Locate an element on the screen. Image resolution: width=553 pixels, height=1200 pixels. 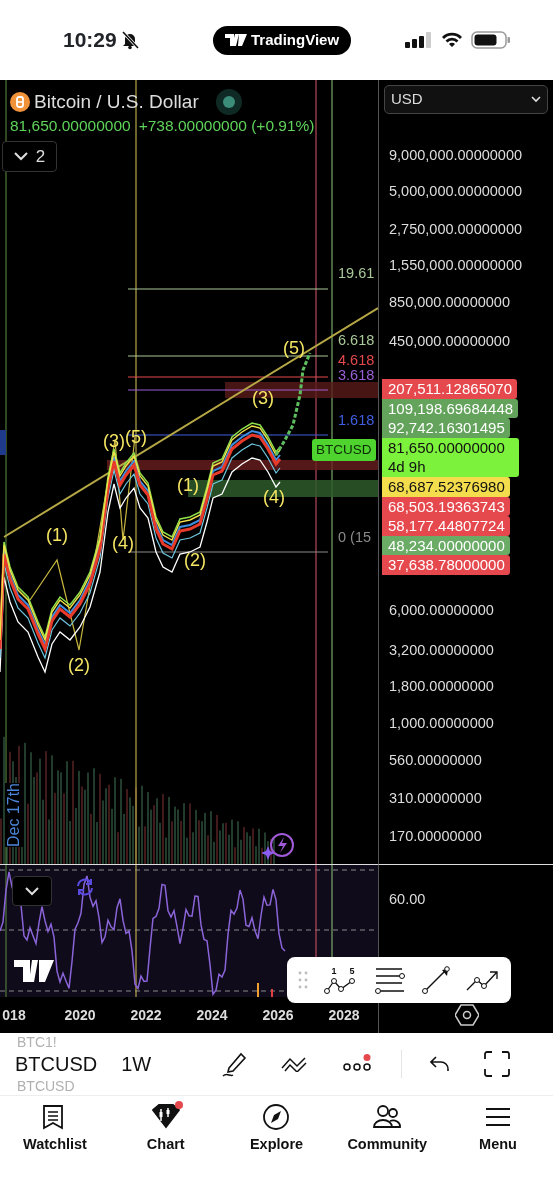
price-badge: 58,177.44807724 is located at coordinates (446, 526).